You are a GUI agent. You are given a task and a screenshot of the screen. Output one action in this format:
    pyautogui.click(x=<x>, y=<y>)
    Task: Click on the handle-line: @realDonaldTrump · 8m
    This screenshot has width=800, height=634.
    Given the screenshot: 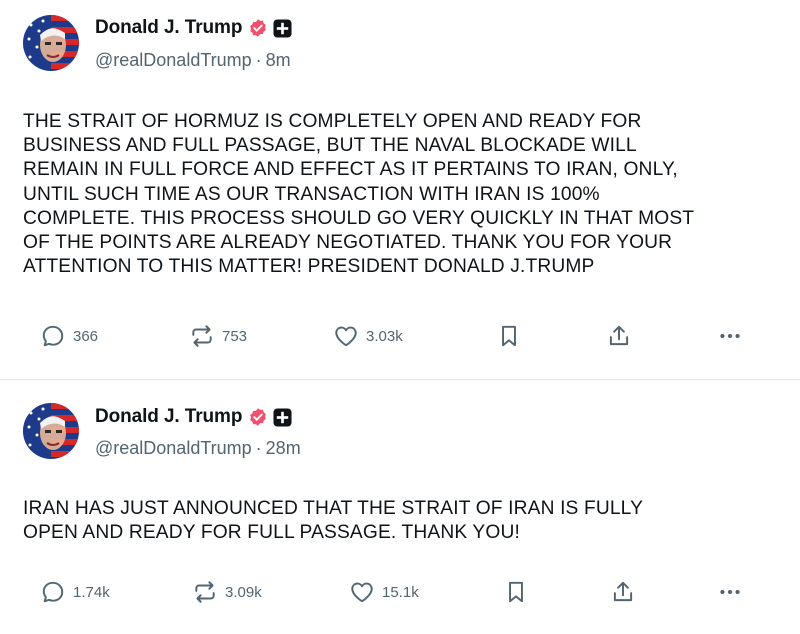 What is the action you would take?
    pyautogui.click(x=193, y=60)
    